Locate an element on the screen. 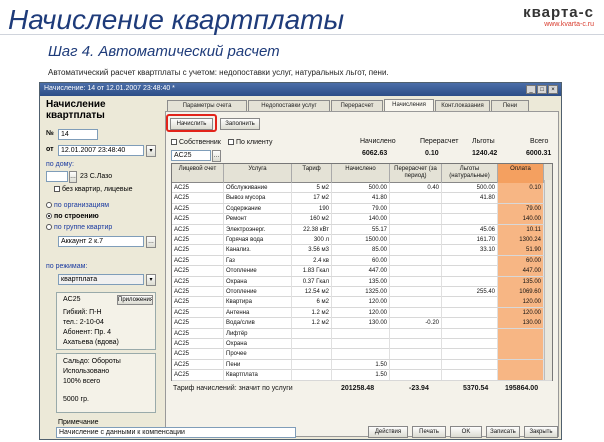 This screenshot has width=604, height=442. table-row: AC25 Отопление 1.83 Гкал 447.00 447.00 is located at coordinates (362, 271).